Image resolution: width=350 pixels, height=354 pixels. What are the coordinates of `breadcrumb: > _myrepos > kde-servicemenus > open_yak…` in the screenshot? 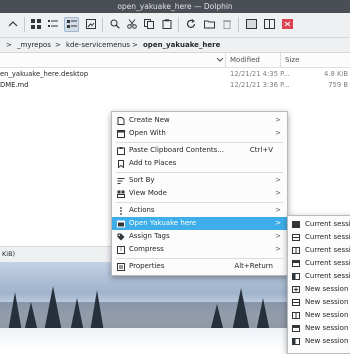 It's located at (175, 45).